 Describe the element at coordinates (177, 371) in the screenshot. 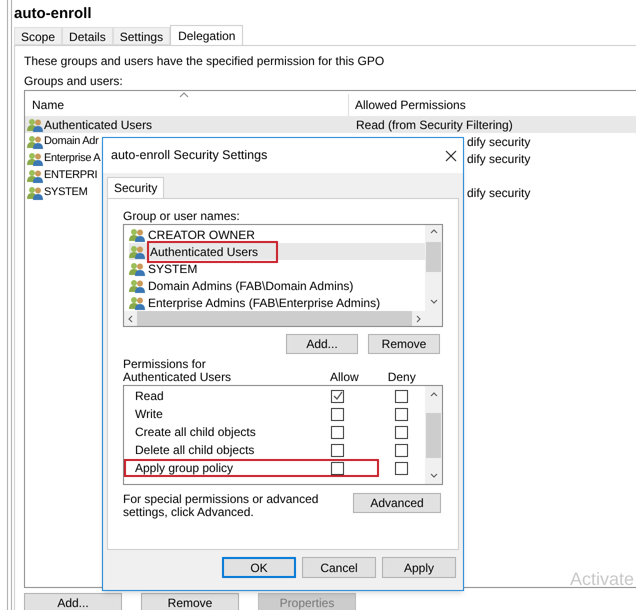

I see `permissions-label: Permissions for Authenticated Users` at that location.